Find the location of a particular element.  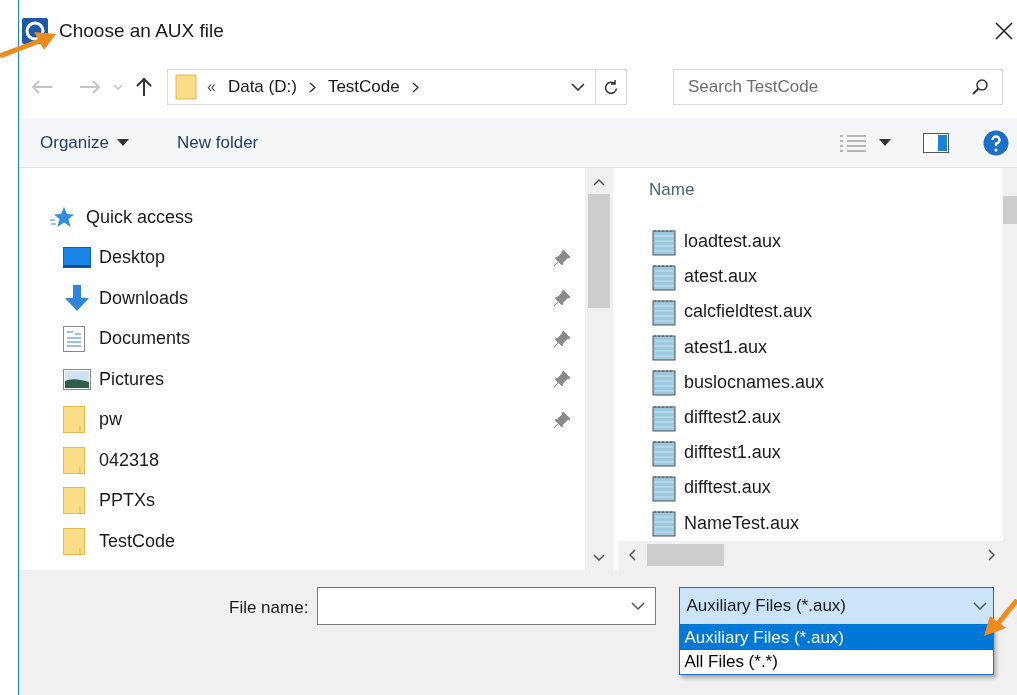

file-name: NameTest.aux is located at coordinates (742, 523).